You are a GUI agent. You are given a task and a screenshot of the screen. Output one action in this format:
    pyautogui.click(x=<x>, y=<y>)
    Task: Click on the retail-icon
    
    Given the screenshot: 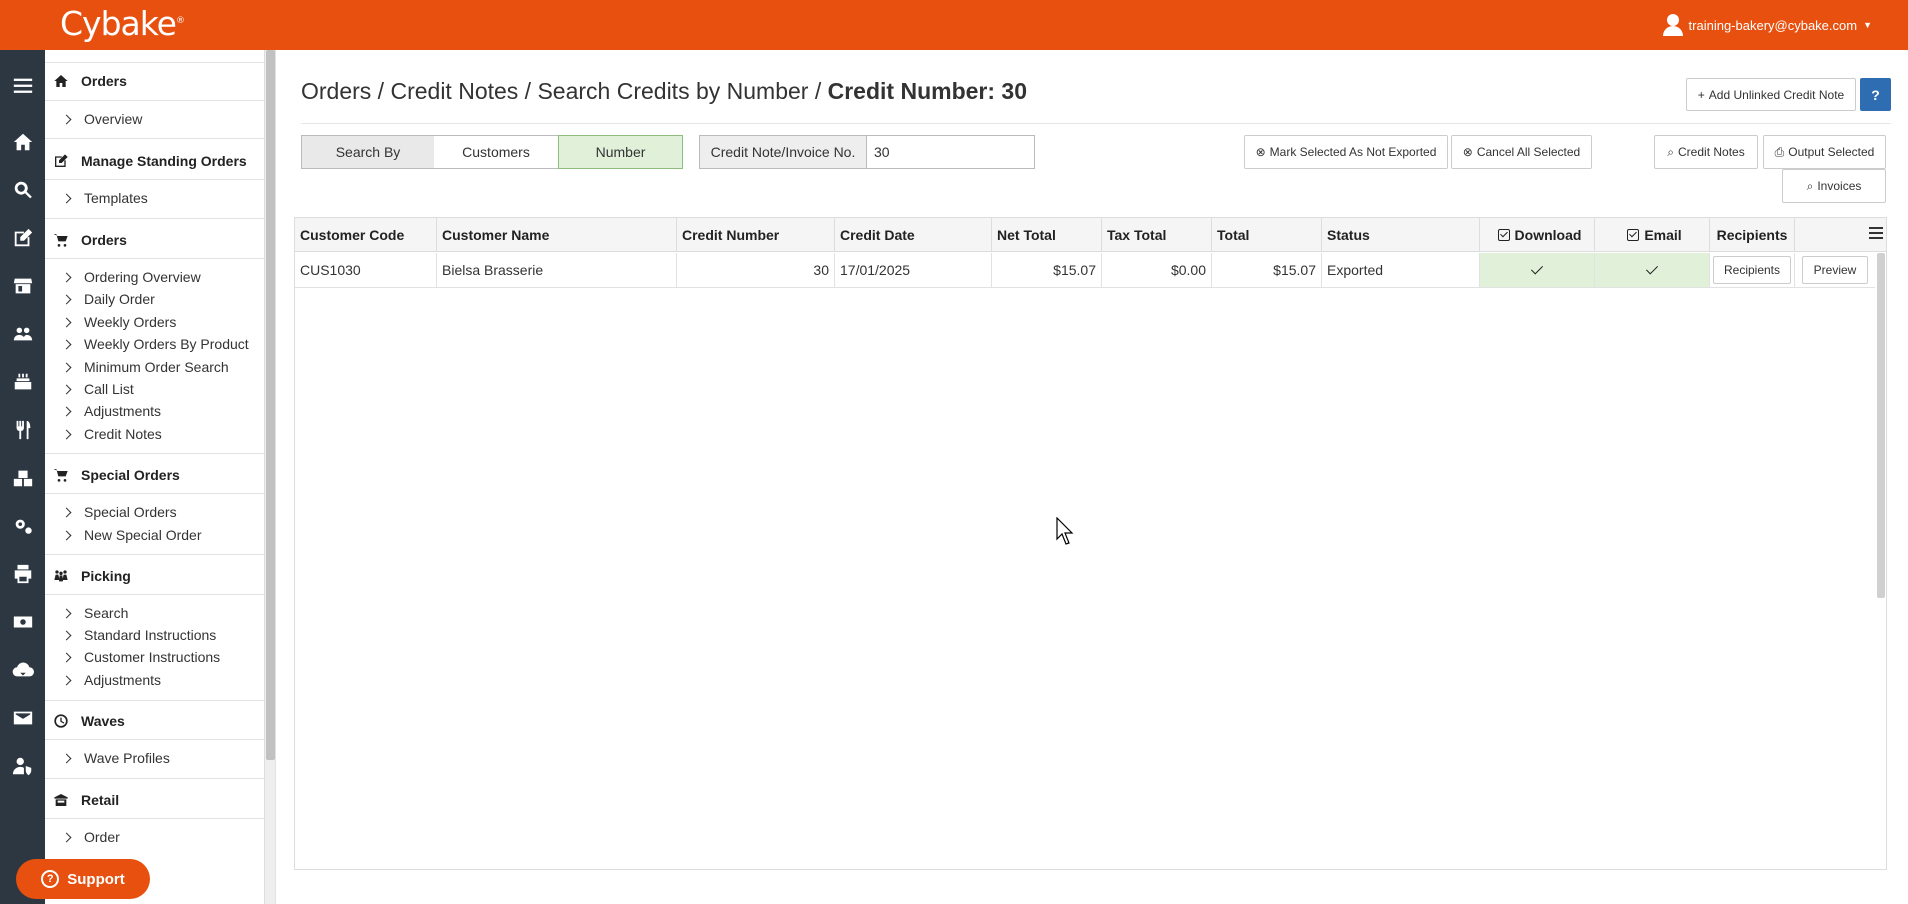 What is the action you would take?
    pyautogui.click(x=61, y=800)
    